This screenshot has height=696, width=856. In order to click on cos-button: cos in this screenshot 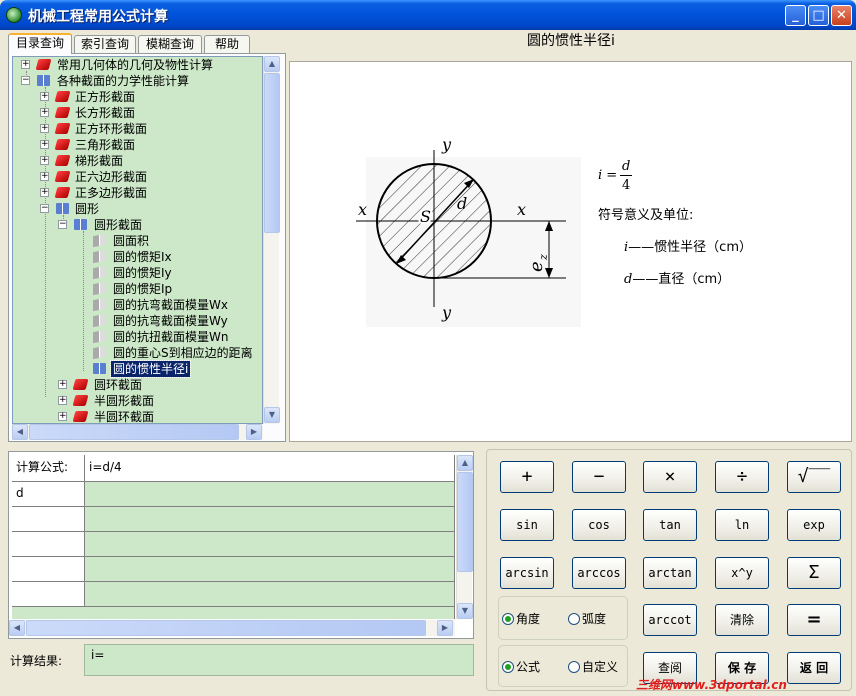, I will do `click(599, 525)`.